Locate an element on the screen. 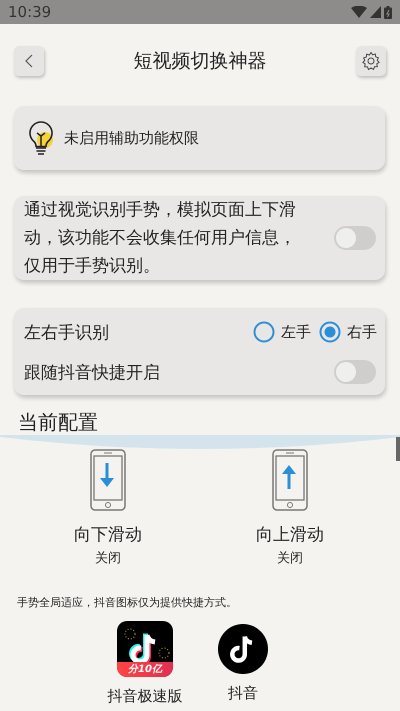  settings-button is located at coordinates (371, 61).